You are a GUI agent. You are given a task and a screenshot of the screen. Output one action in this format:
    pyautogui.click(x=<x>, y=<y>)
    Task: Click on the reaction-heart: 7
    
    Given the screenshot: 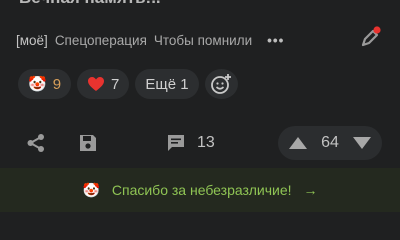 What is the action you would take?
    pyautogui.click(x=103, y=84)
    